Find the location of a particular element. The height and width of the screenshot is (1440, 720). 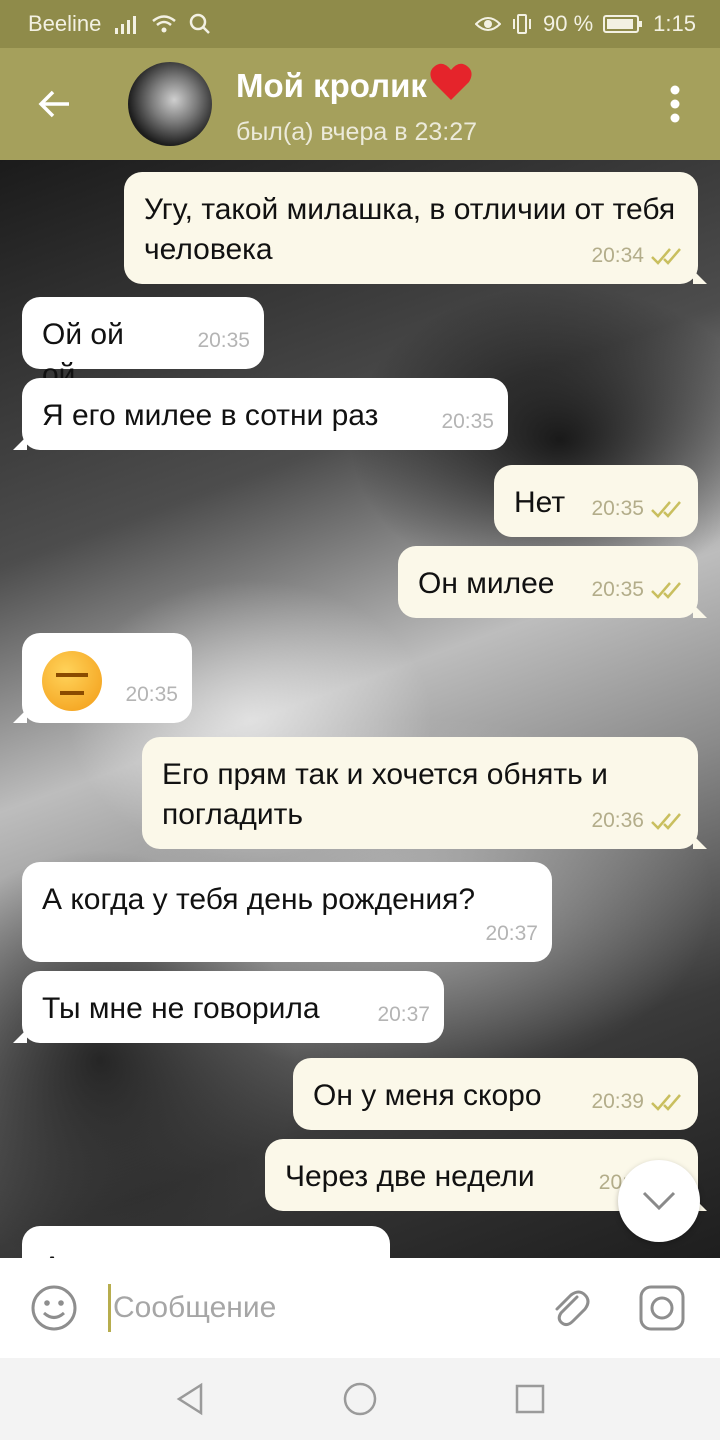

vibrate-icon is located at coordinates (522, 24).